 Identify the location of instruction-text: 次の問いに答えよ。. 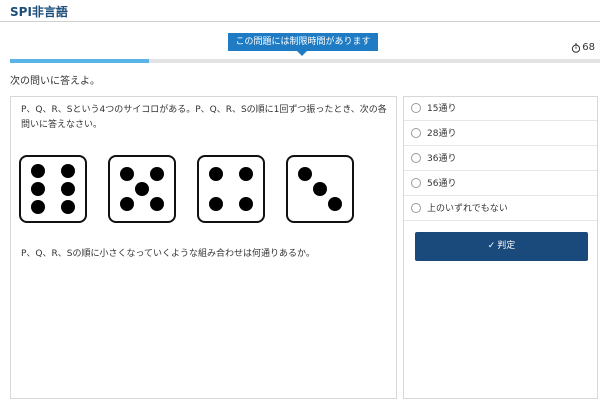
(55, 81).